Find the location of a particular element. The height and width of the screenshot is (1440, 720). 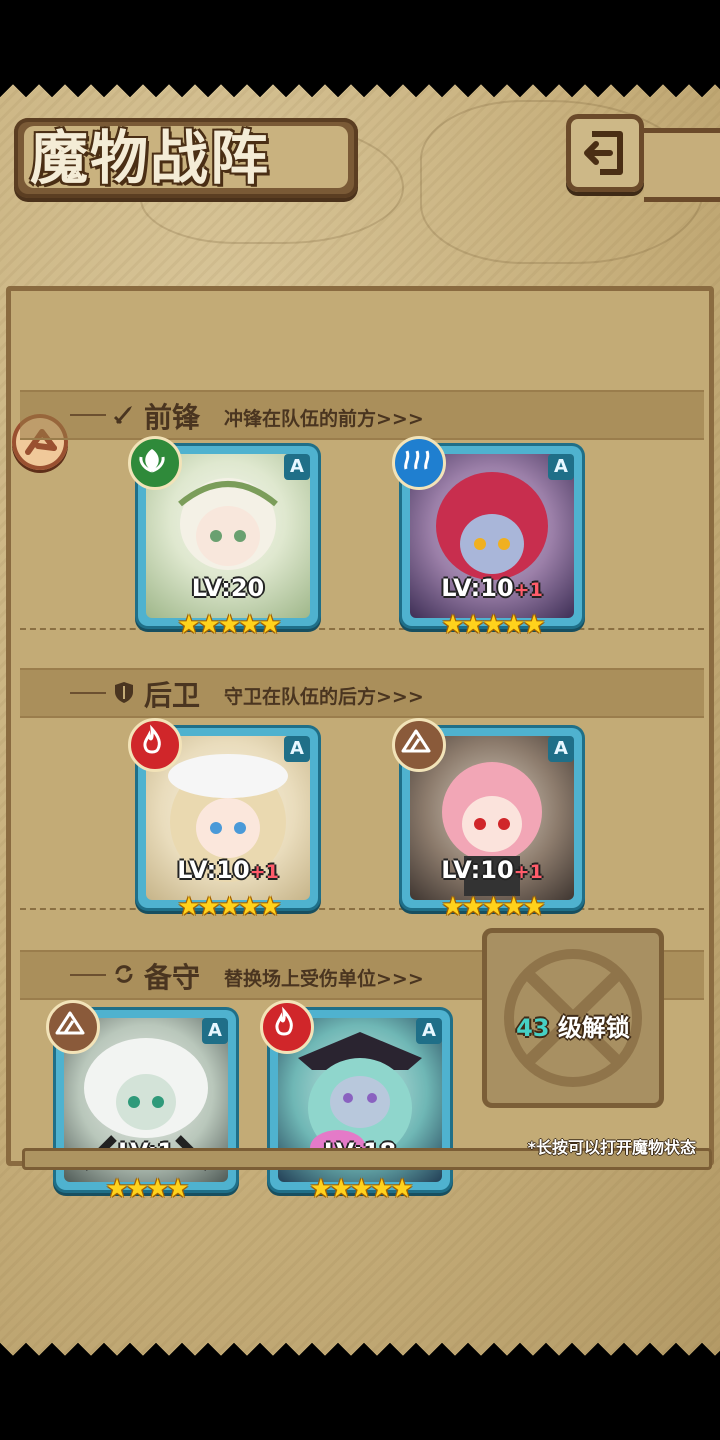

sword-icon is located at coordinates (122, 415).